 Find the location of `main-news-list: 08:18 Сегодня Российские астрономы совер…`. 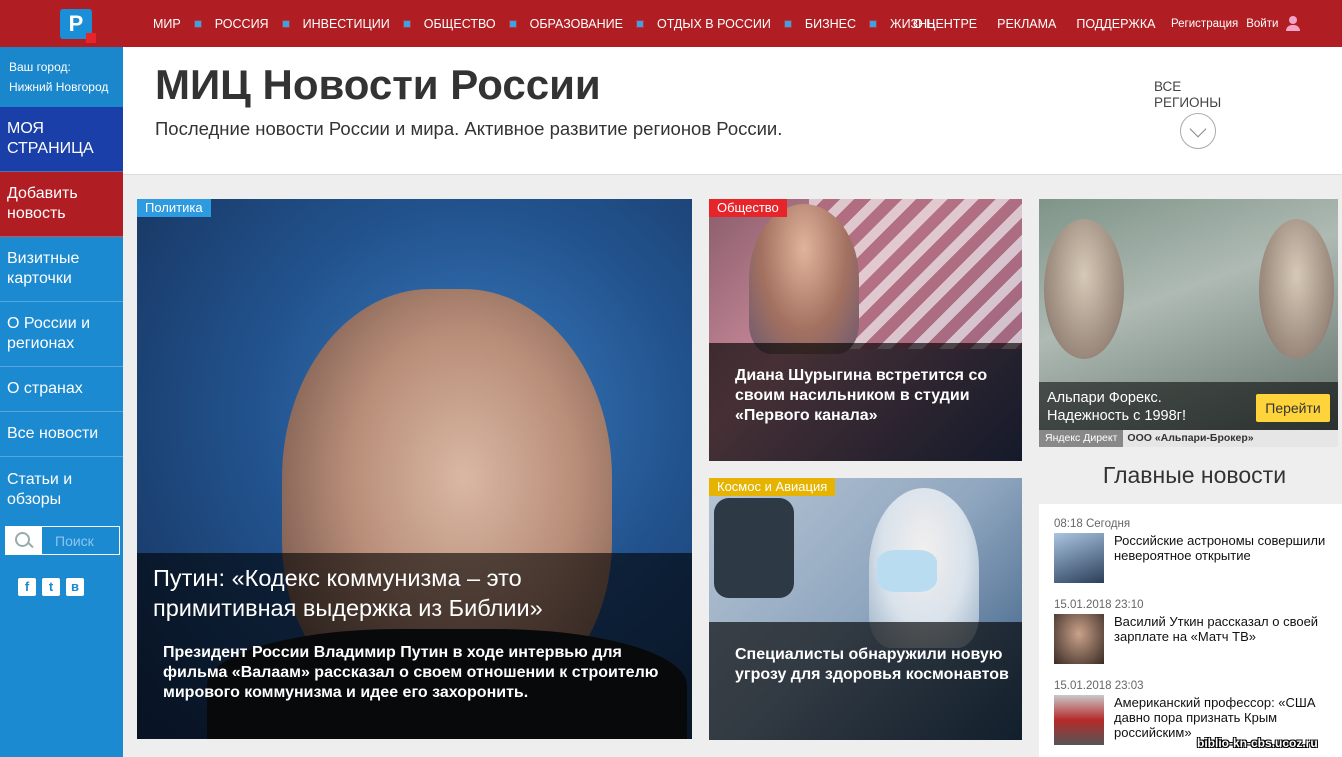

main-news-list: 08:18 Сегодня Российские астрономы совер… is located at coordinates (1190, 630).